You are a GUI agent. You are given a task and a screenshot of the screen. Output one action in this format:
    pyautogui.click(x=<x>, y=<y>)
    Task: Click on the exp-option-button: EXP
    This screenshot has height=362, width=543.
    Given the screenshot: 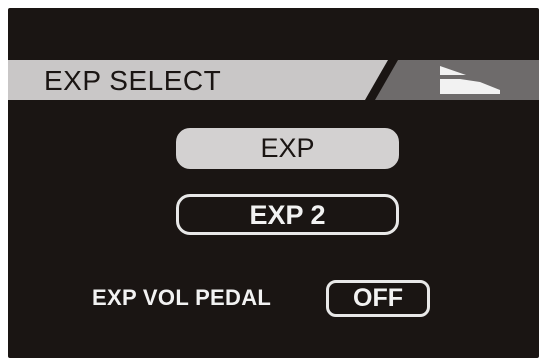 What is the action you would take?
    pyautogui.click(x=287, y=148)
    